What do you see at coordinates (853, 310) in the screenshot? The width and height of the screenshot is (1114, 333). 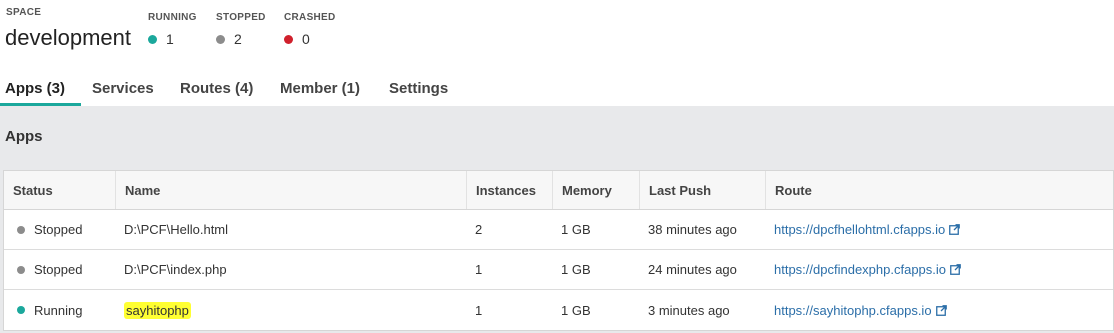 I see `route-link: https://sayhitophp.cfapps.io` at bounding box center [853, 310].